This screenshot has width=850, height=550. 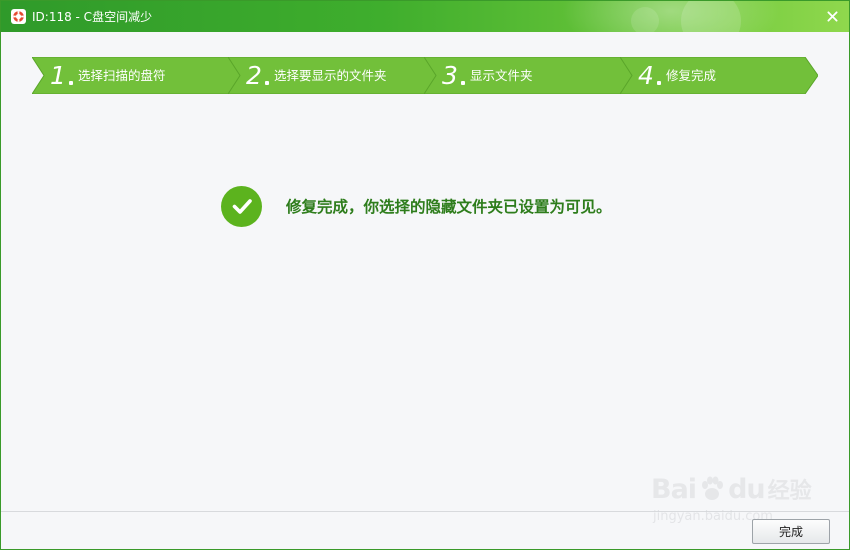 I want to click on watermark-logo-right: du, so click(x=747, y=489).